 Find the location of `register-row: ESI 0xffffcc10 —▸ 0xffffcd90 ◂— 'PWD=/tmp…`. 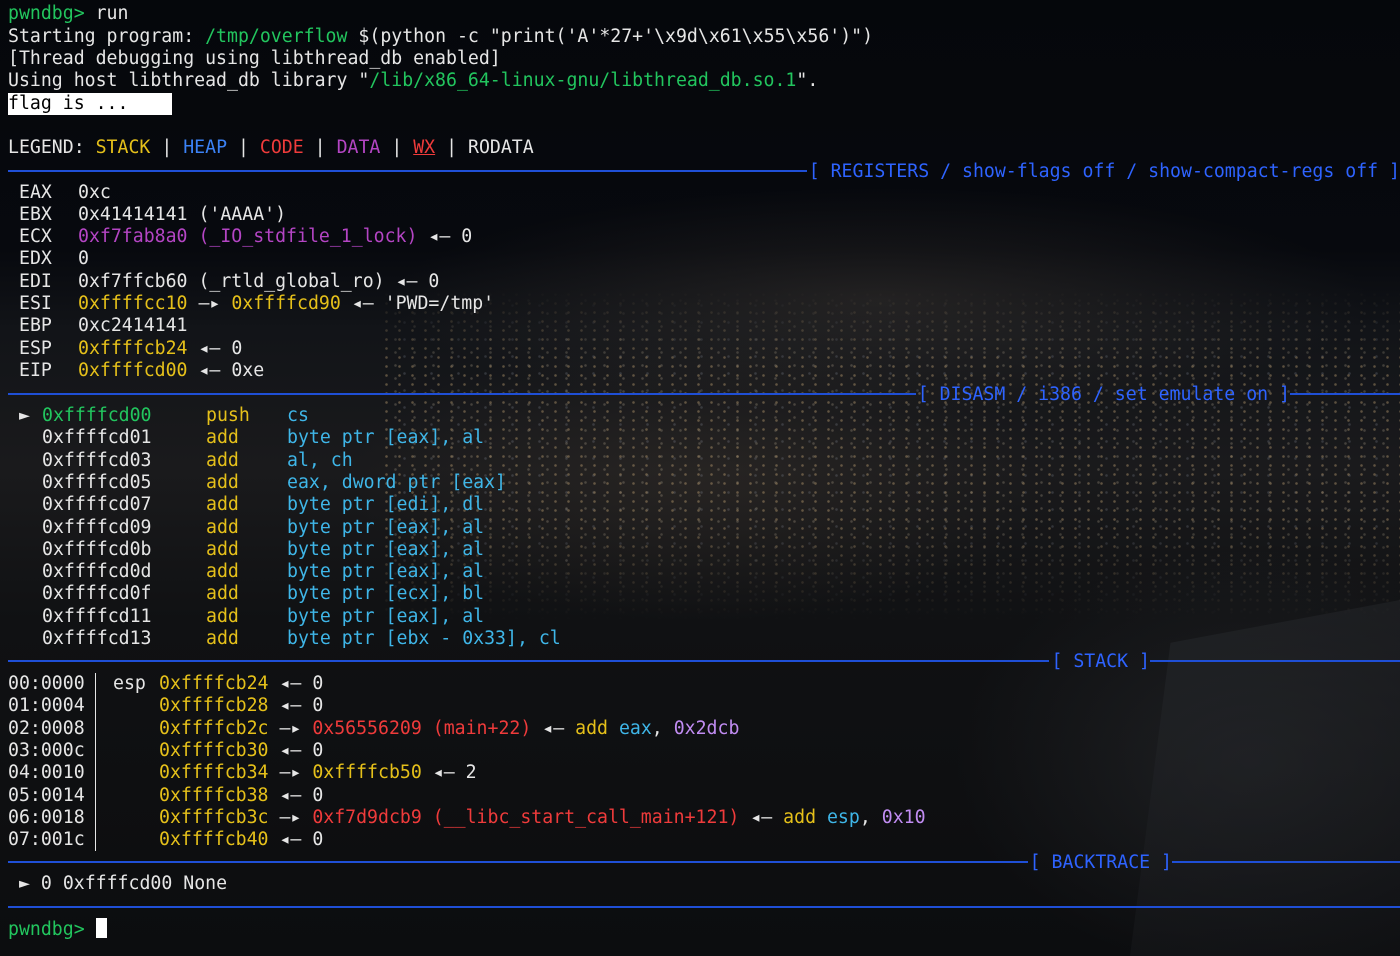

register-row: ESI 0xffffcc10 —▸ 0xffffcd90 ◂— 'PWD=/tmp… is located at coordinates (256, 304).